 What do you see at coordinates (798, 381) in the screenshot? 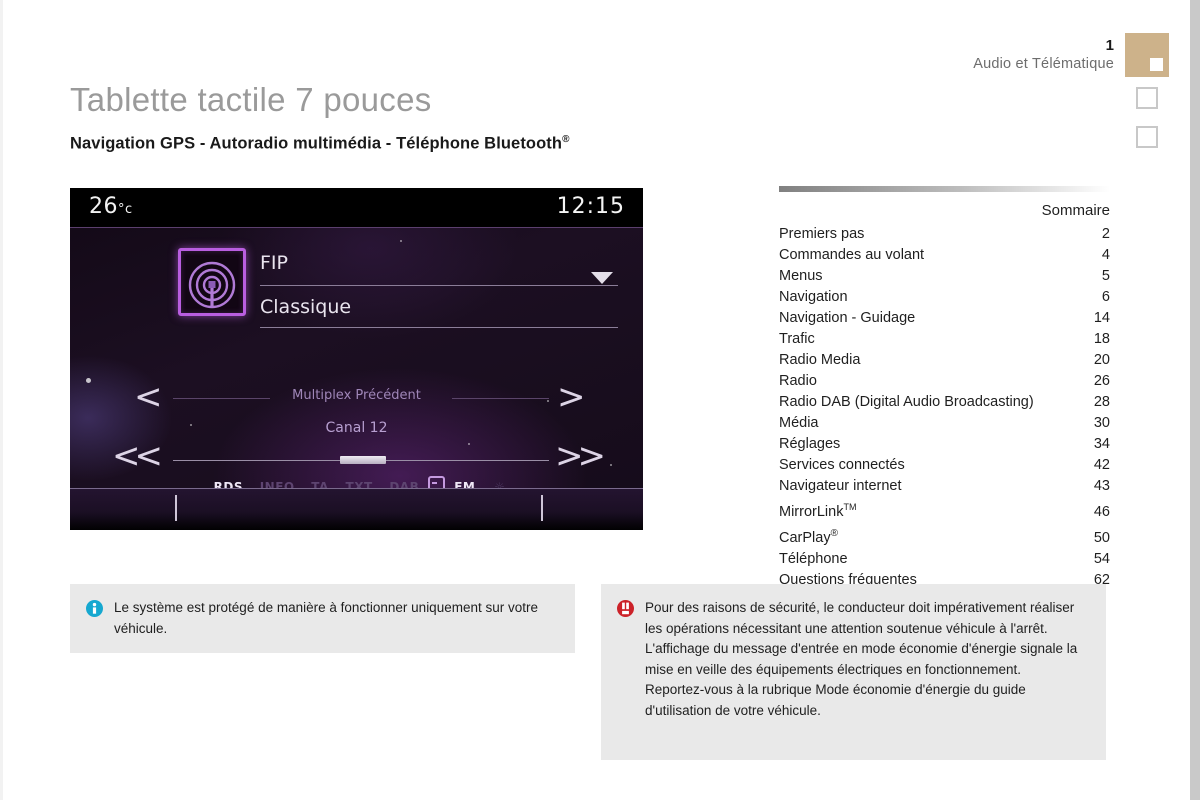
I see `toc-entry-label: Radio` at bounding box center [798, 381].